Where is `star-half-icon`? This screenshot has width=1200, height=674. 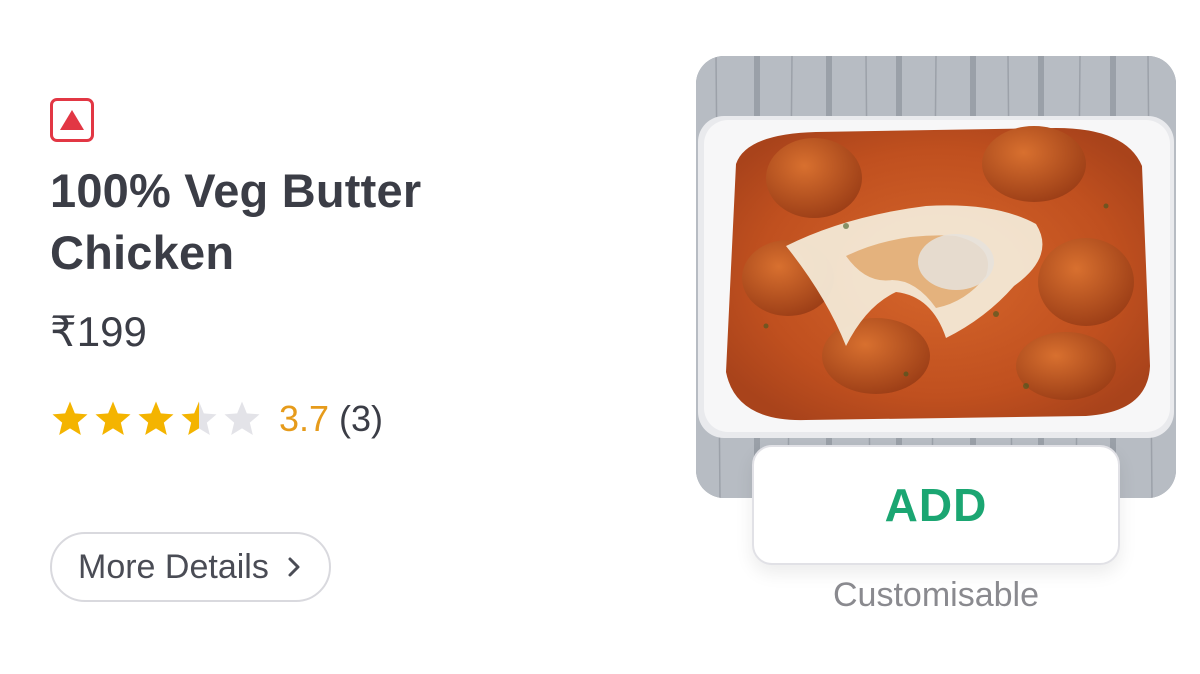 star-half-icon is located at coordinates (199, 418).